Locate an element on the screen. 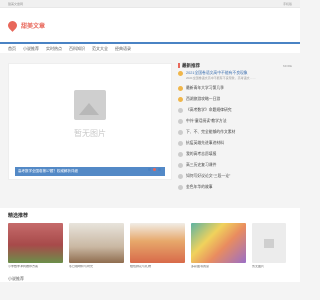 Image resolution: width=320 pixels, height=300 pixels. featured-card: 多彩图书阅读 is located at coordinates (218, 247).